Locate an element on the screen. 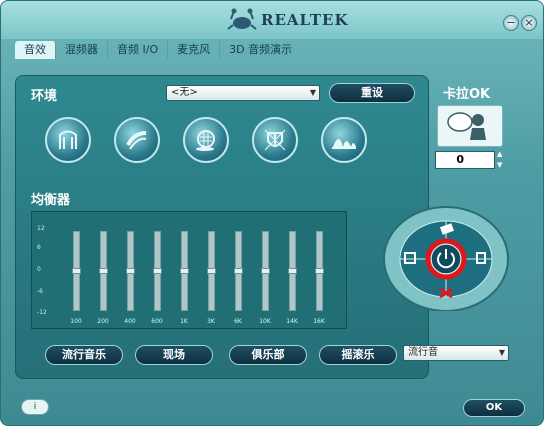  title-bar: REALTEK − × is located at coordinates (272, 20).